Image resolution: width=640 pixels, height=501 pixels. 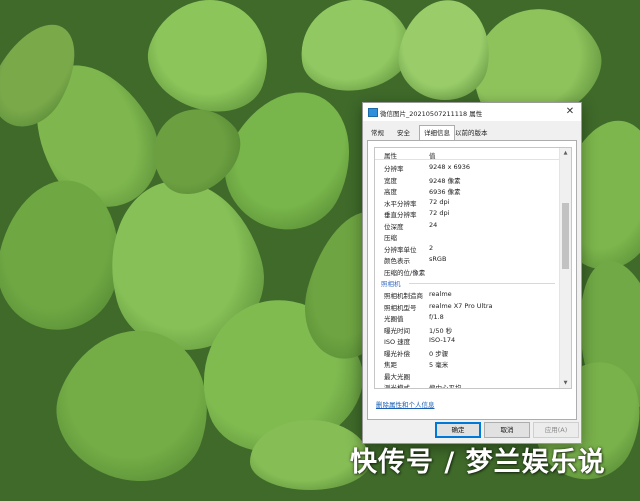 I want to click on list-item: 光圈值 f/1.8, so click(x=467, y=317).